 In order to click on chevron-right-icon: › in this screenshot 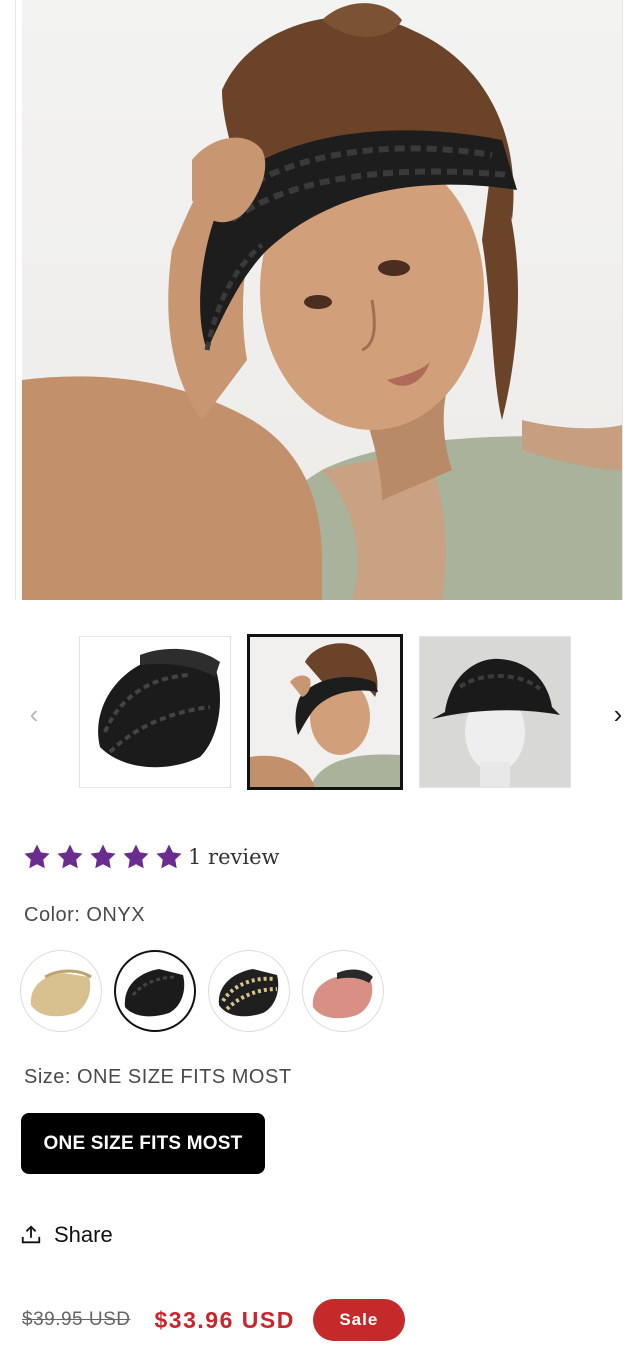, I will do `click(618, 714)`.